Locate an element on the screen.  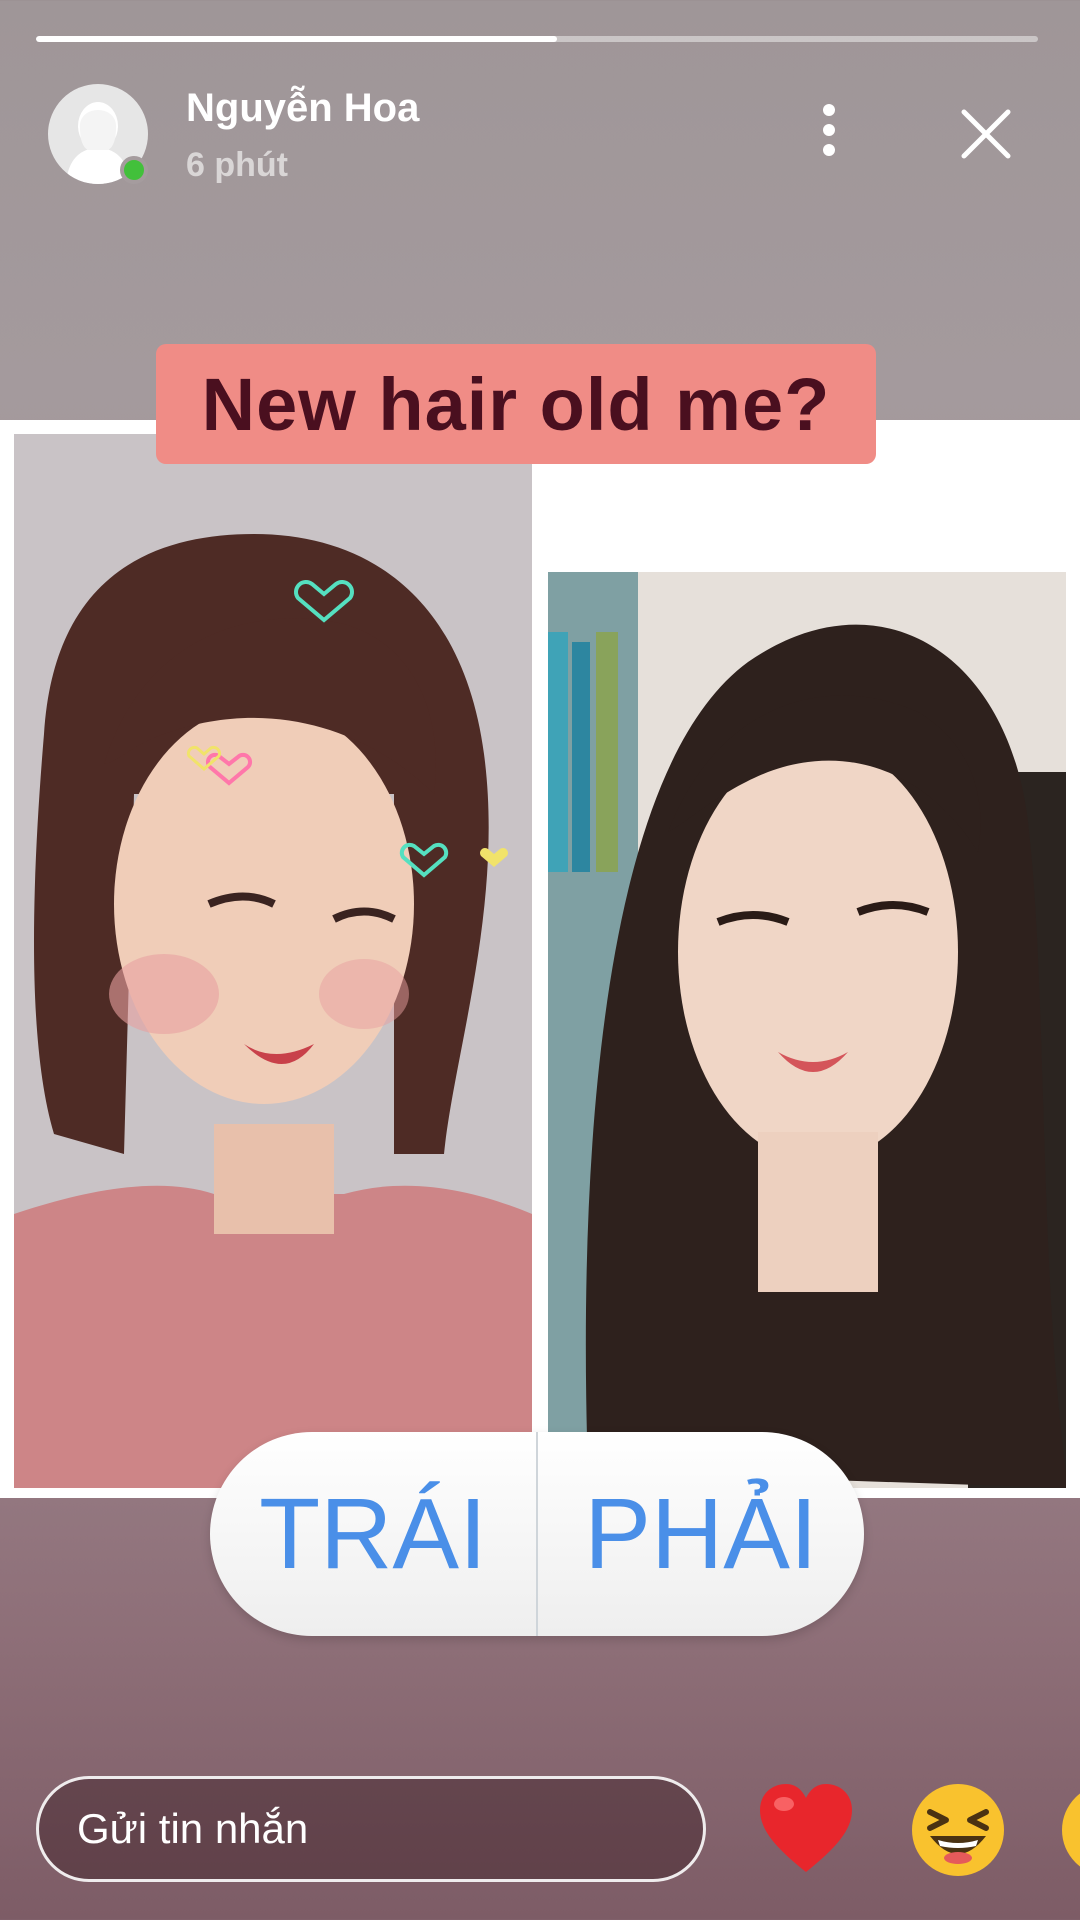
more-reaction-button is located at coordinates (1069, 1830).